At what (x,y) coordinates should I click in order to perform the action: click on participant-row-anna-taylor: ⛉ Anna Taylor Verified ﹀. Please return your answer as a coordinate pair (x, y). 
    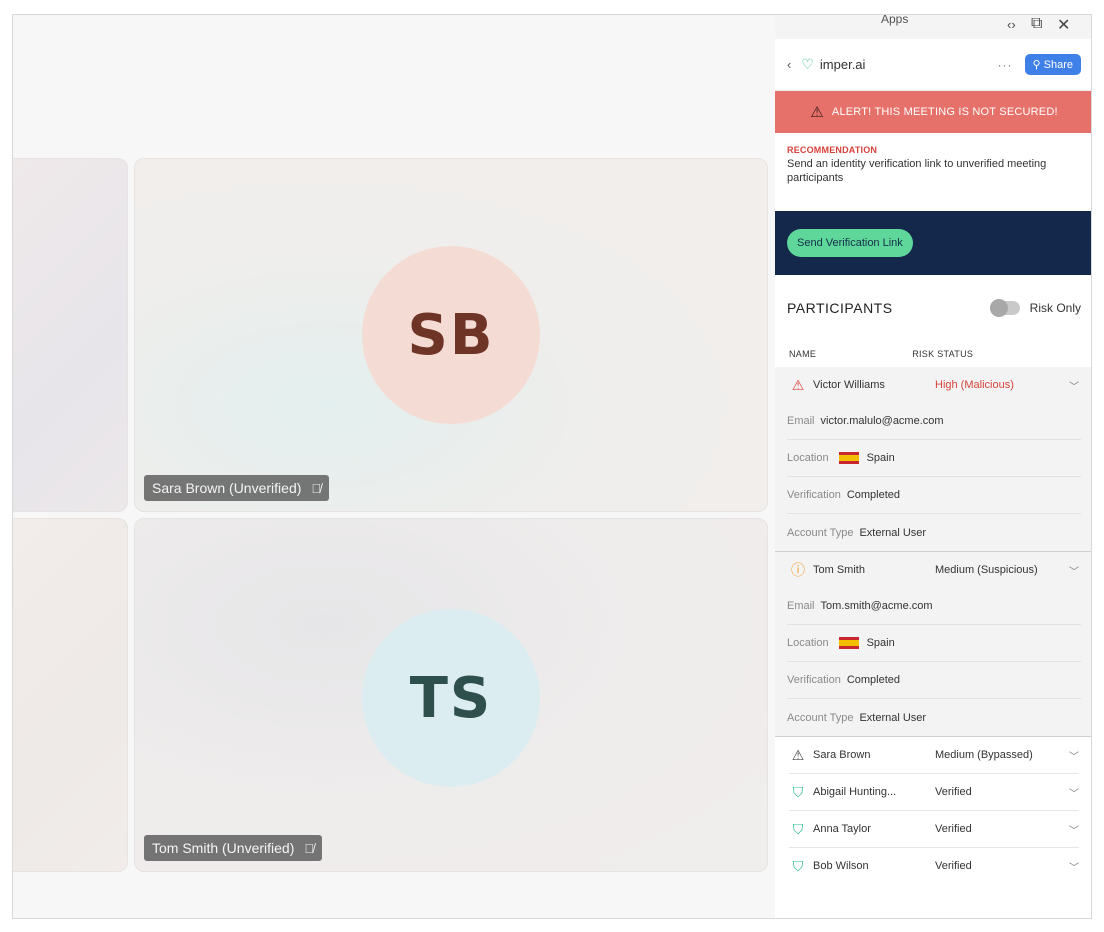
    Looking at the image, I should click on (933, 829).